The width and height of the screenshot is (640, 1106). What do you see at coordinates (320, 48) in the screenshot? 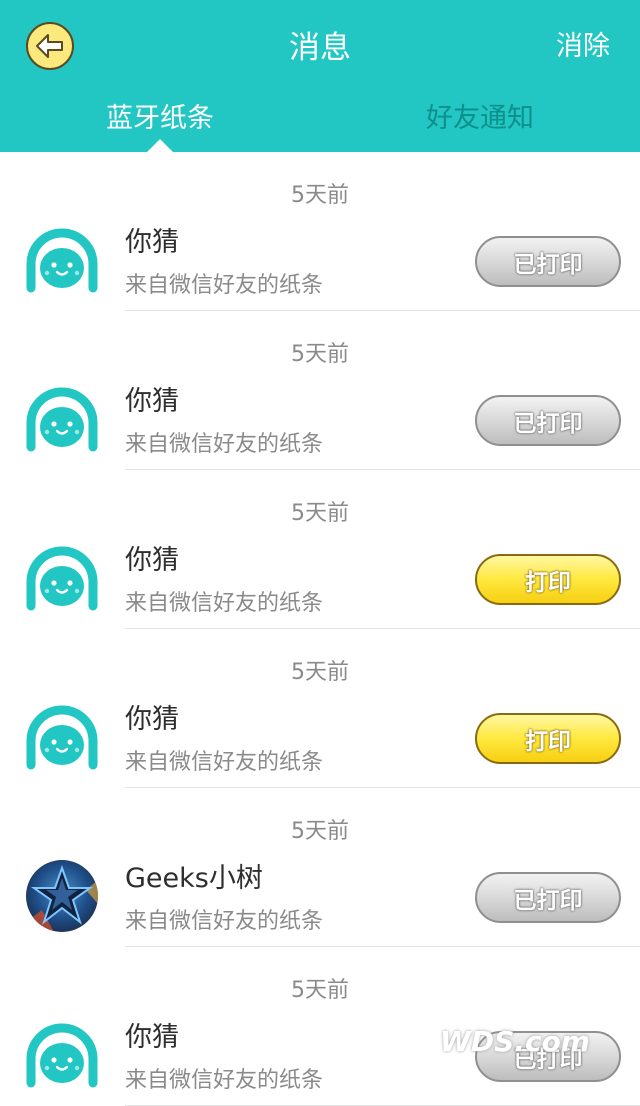
I see `page-title: 消息` at bounding box center [320, 48].